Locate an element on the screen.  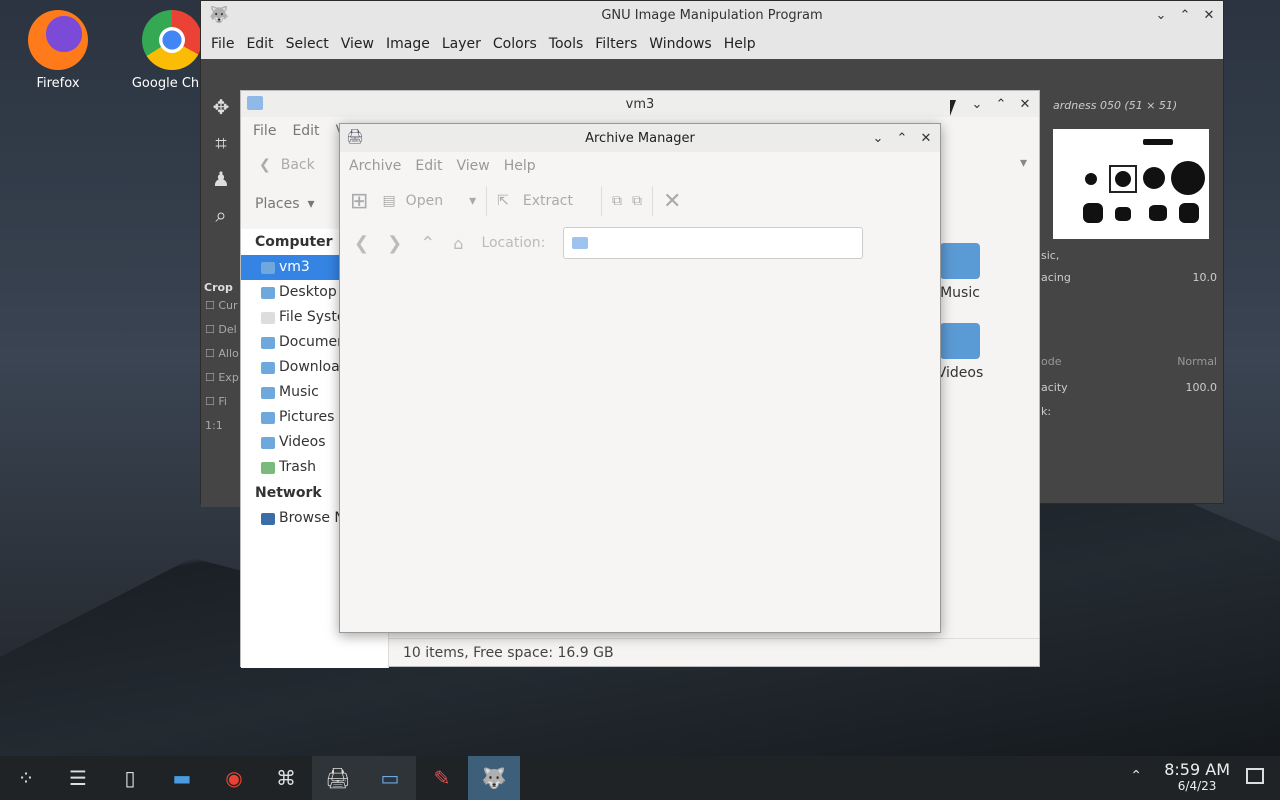
sidebar-item-label: Documen is located at coordinates (313, 342).